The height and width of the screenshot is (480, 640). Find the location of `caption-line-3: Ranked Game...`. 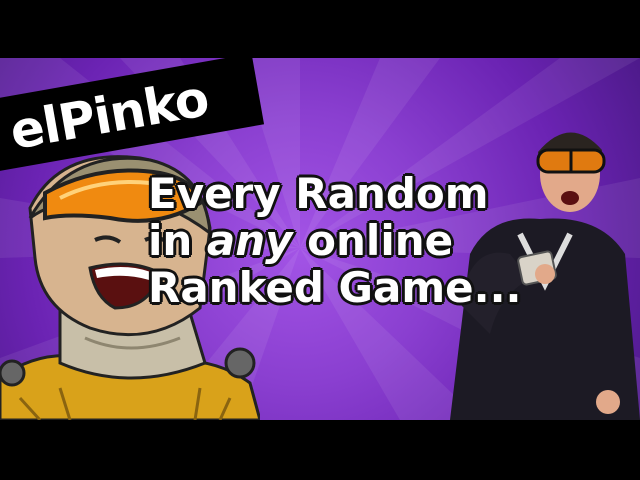

caption-line-3: Ranked Game... is located at coordinates (335, 287).